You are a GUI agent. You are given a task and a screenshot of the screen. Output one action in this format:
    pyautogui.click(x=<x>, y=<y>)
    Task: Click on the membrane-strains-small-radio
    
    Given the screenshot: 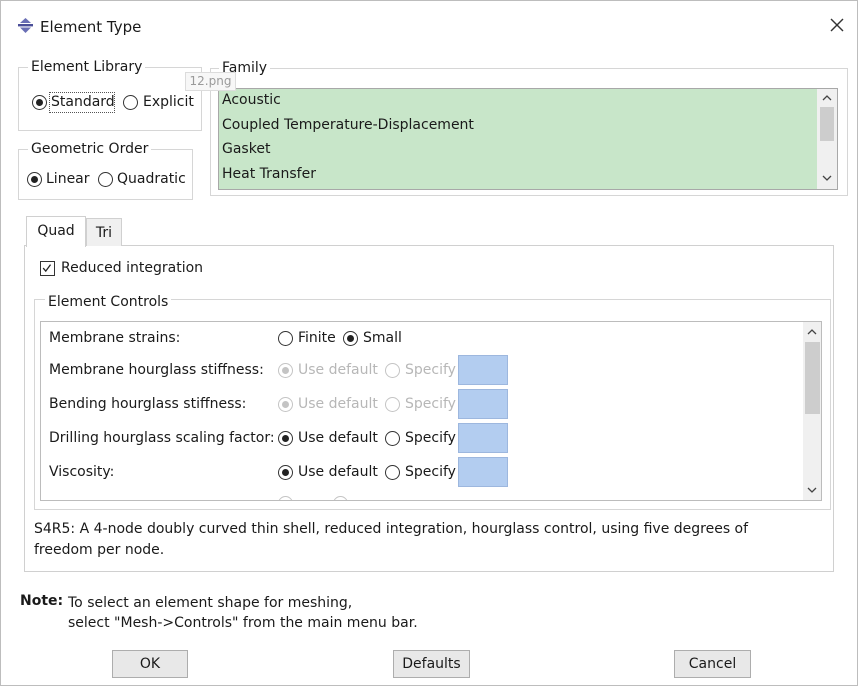 What is the action you would take?
    pyautogui.click(x=350, y=338)
    